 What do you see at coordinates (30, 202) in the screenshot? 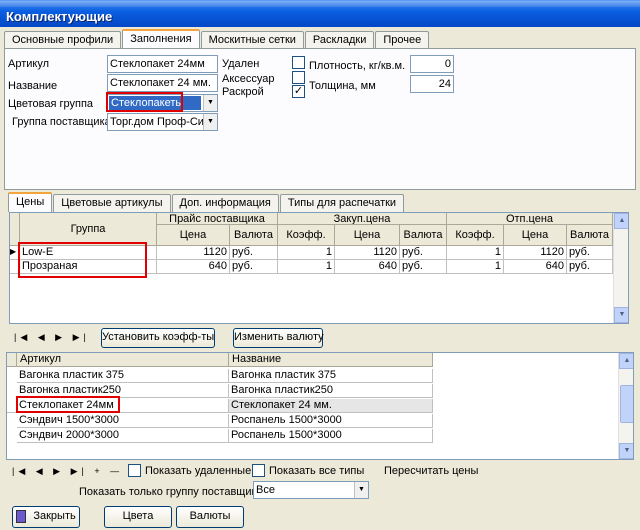
I see `tab-prices: Цены` at bounding box center [30, 202].